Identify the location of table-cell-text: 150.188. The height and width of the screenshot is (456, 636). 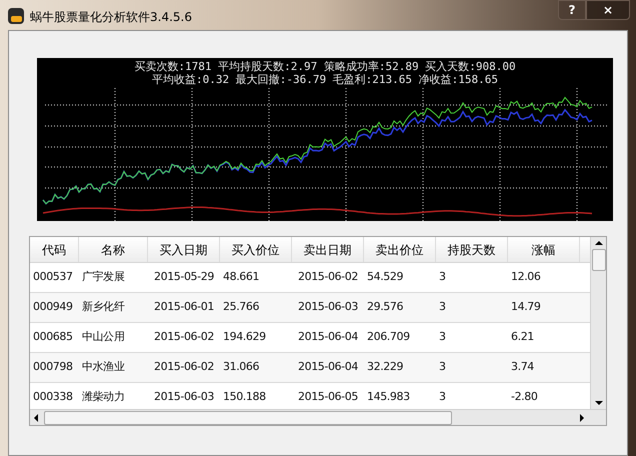
(244, 397).